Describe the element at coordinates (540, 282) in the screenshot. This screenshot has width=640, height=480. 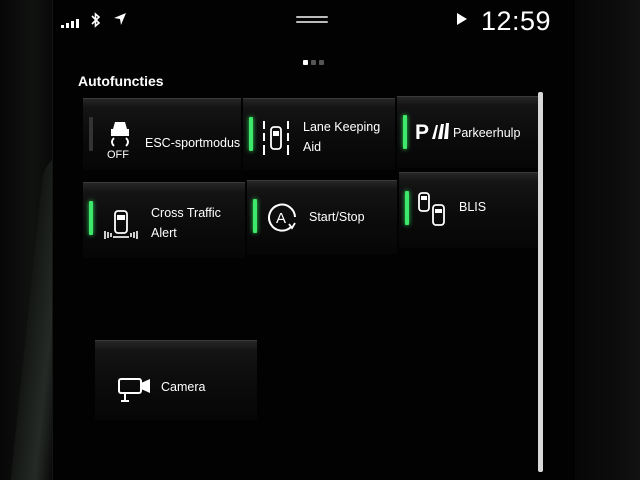
I see `scrollbar` at that location.